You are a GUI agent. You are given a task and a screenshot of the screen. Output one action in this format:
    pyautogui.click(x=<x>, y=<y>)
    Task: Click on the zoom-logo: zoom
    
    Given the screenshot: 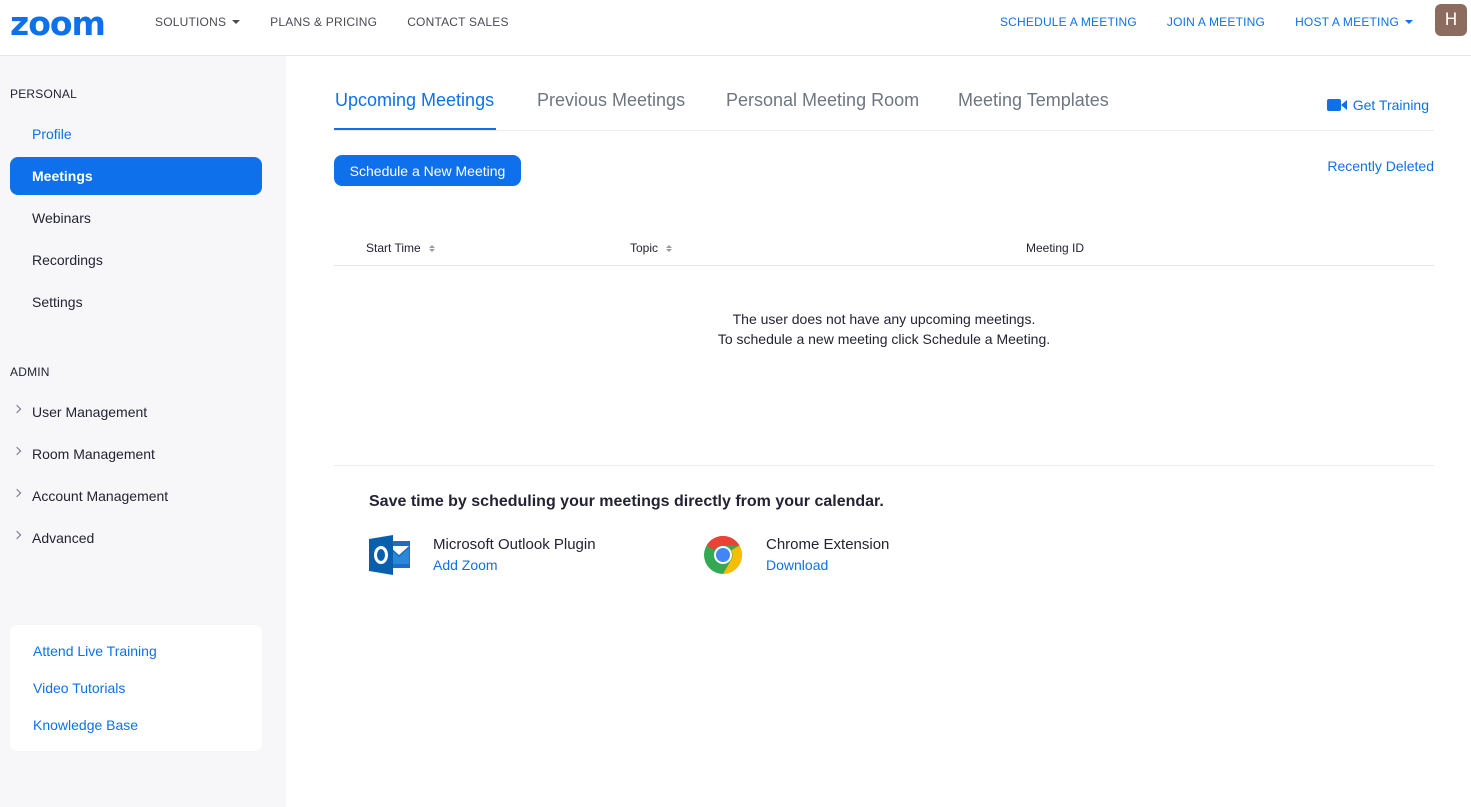 What is the action you would take?
    pyautogui.click(x=66, y=23)
    